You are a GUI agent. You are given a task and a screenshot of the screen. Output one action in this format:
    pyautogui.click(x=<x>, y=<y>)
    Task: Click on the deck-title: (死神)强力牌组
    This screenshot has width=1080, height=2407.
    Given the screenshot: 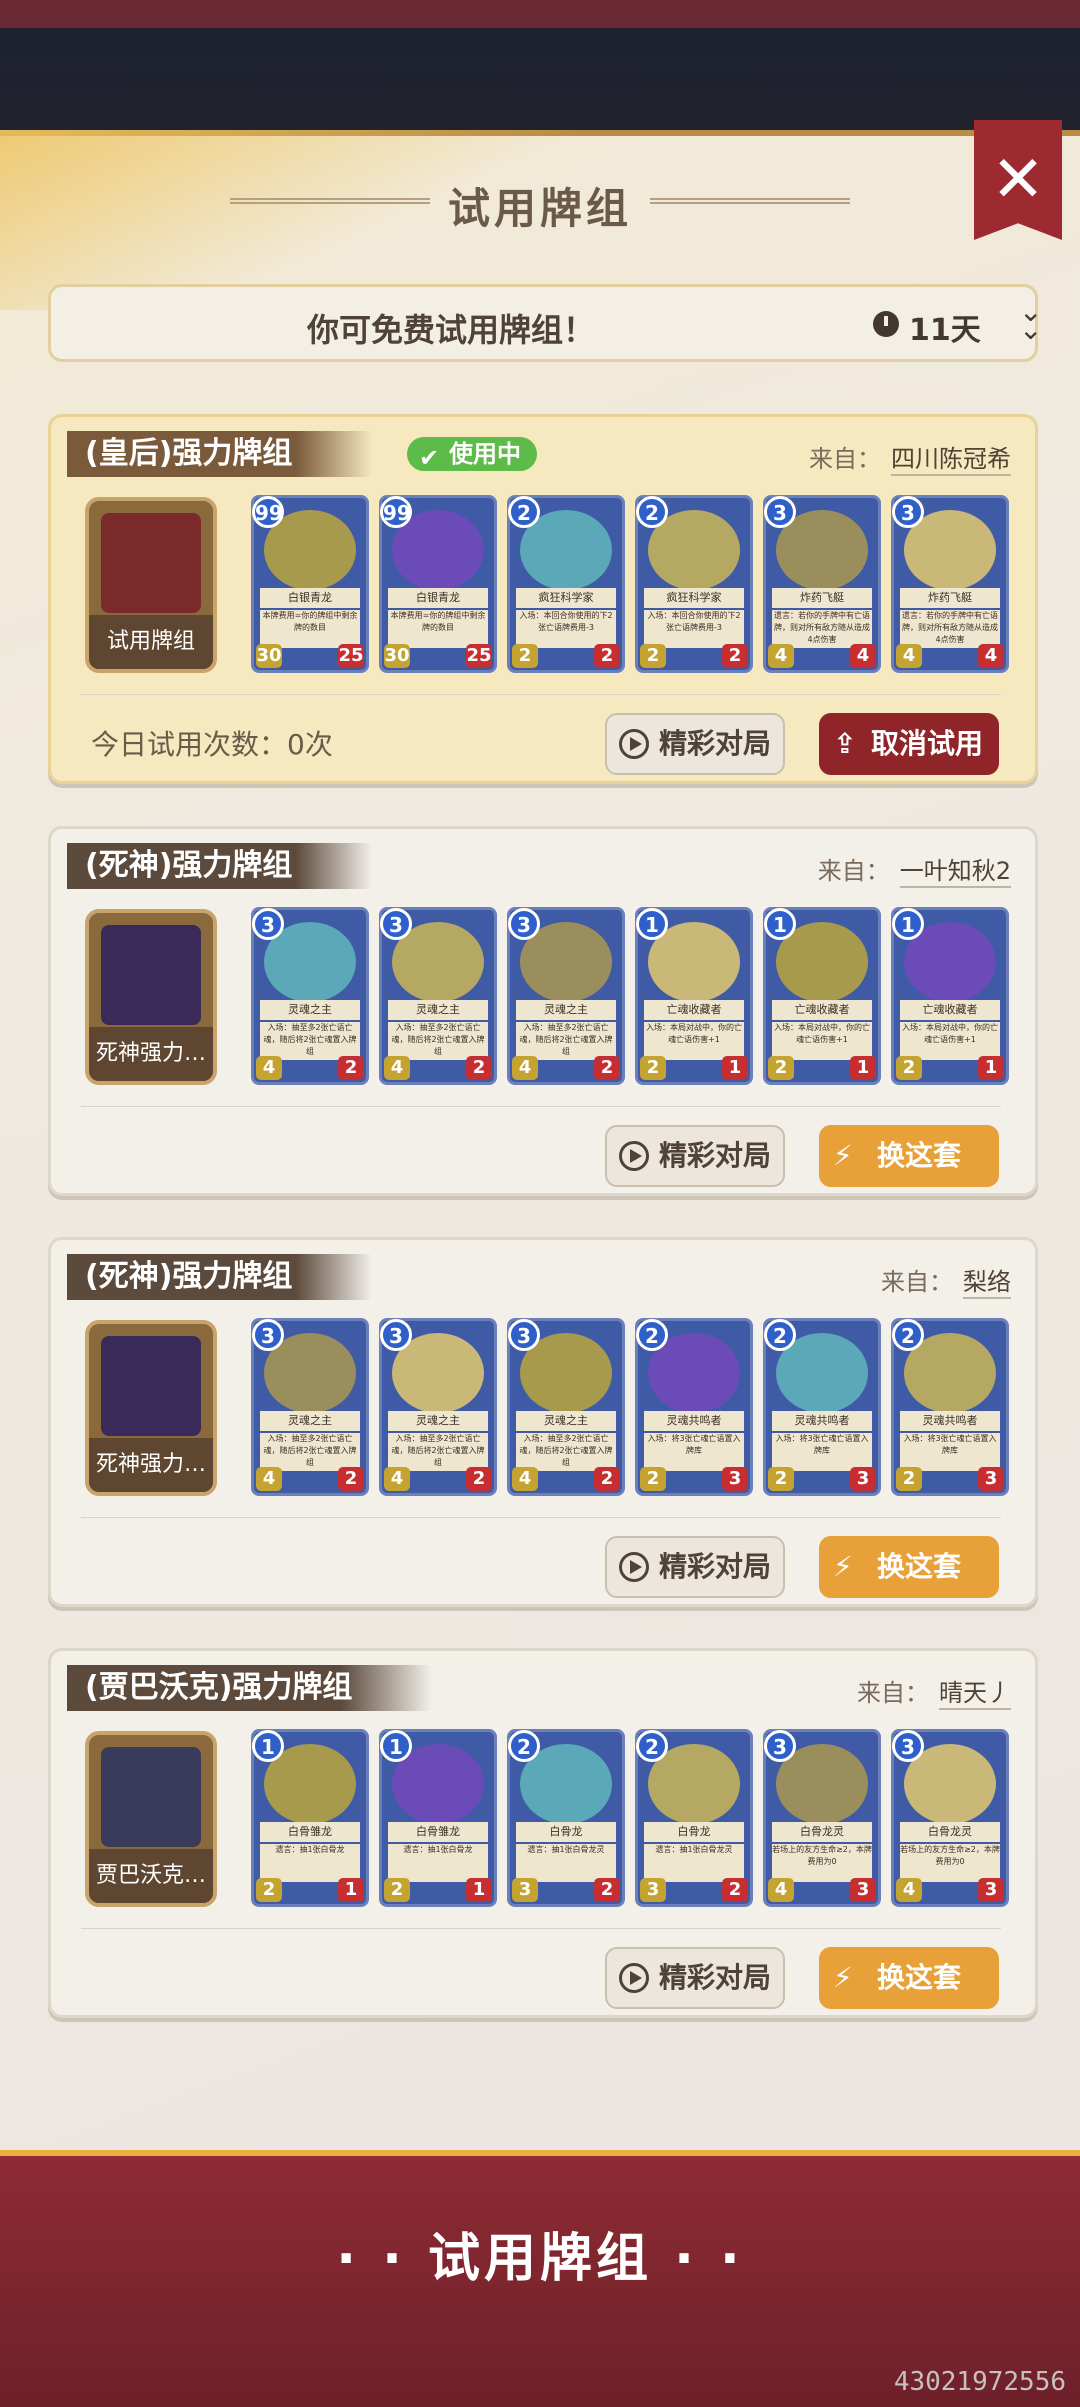 What is the action you would take?
    pyautogui.click(x=220, y=866)
    